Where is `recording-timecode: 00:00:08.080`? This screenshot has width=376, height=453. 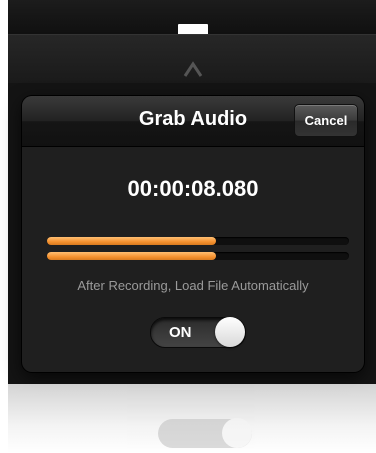 recording-timecode: 00:00:08.080 is located at coordinates (193, 188).